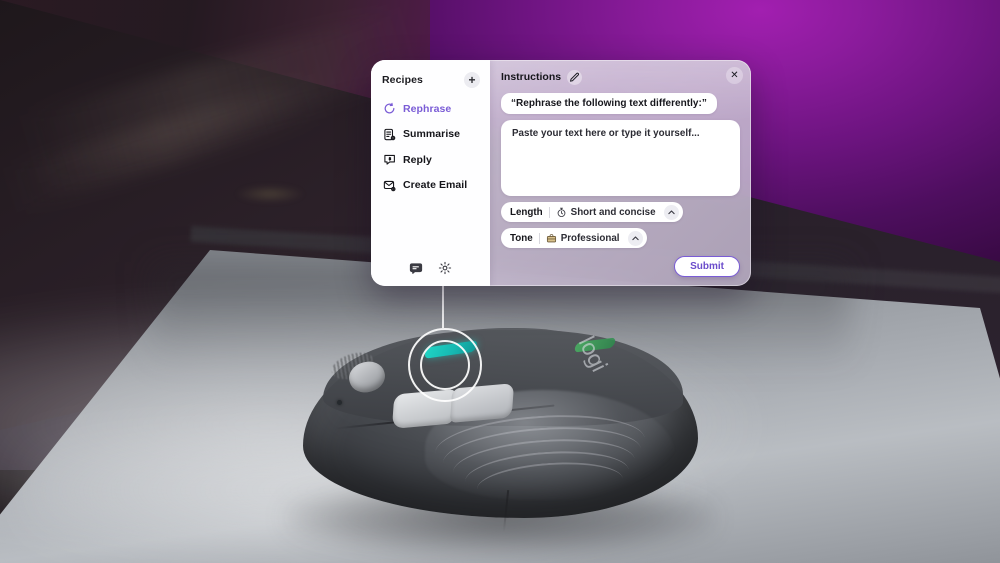 This screenshot has height=563, width=1000. What do you see at coordinates (432, 134) in the screenshot?
I see `sidebar-item-label: Summarise` at bounding box center [432, 134].